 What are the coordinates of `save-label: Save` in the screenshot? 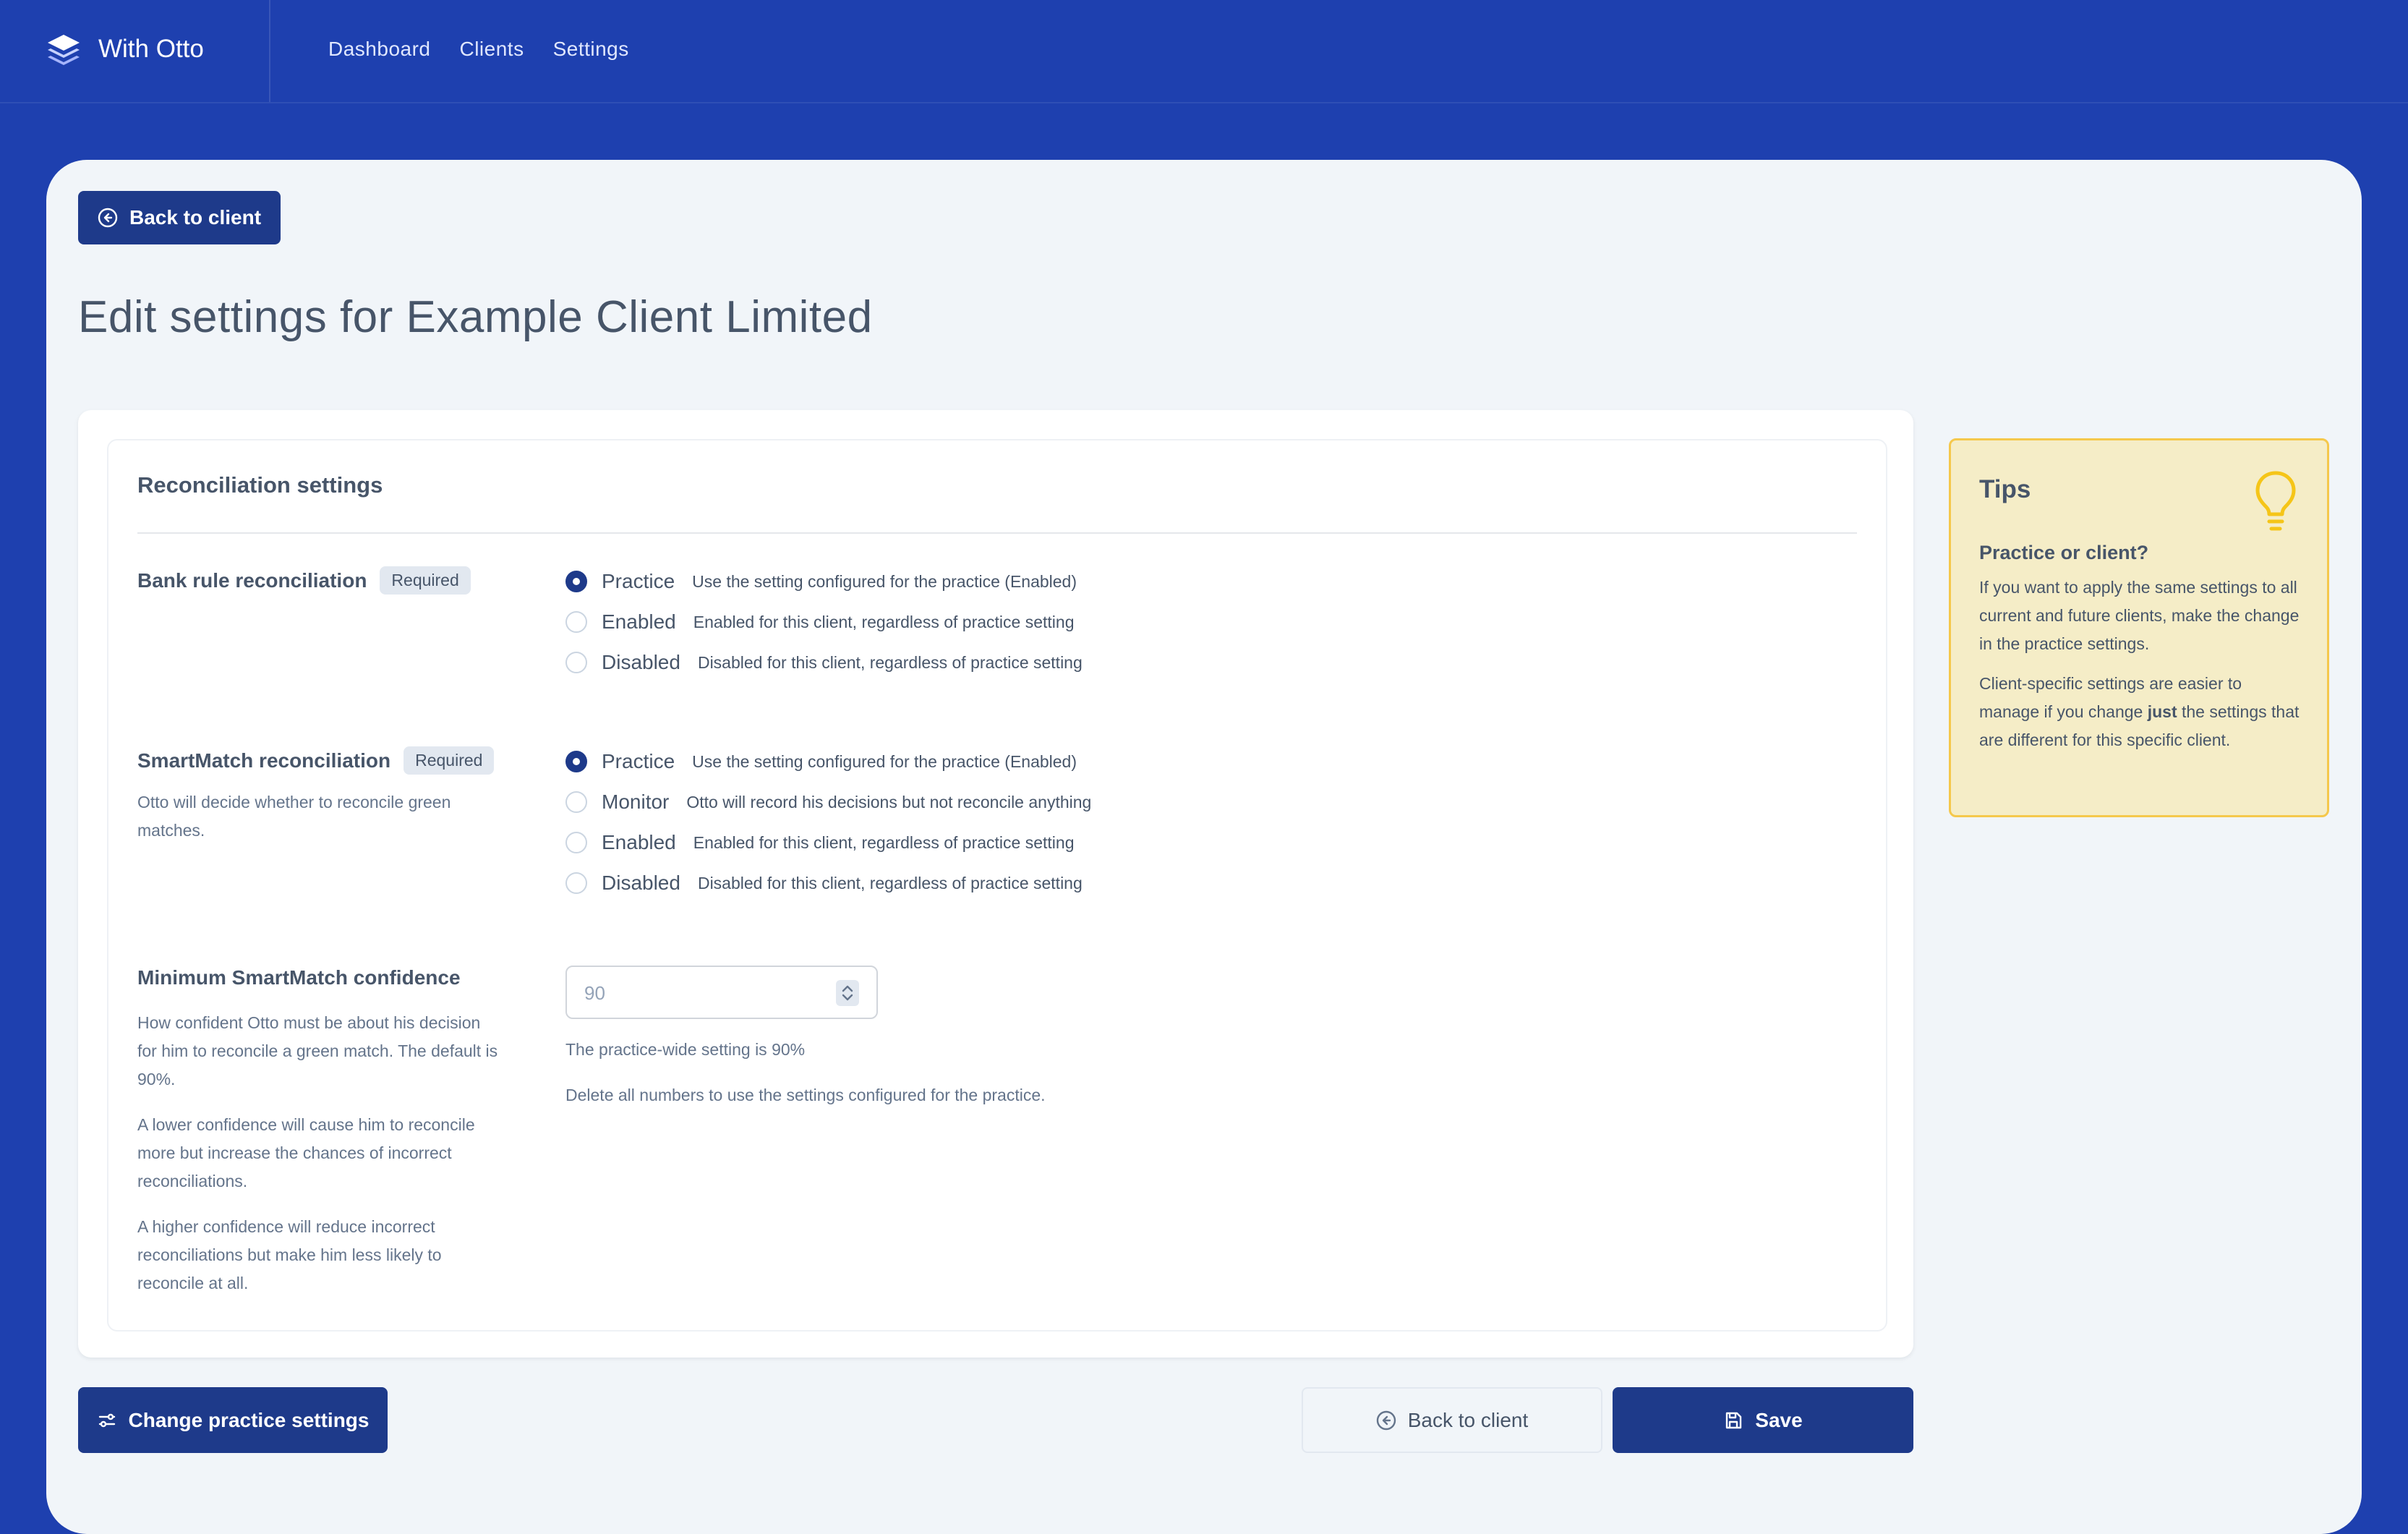 It's located at (1779, 1419).